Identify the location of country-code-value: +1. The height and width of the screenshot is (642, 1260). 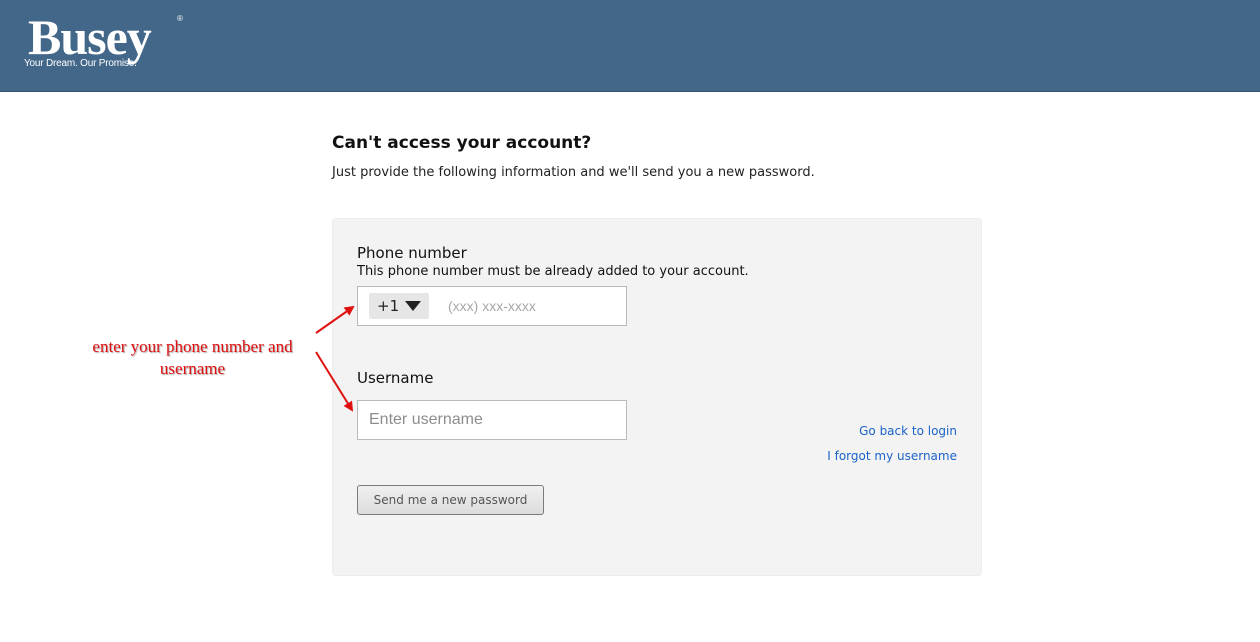
(388, 306).